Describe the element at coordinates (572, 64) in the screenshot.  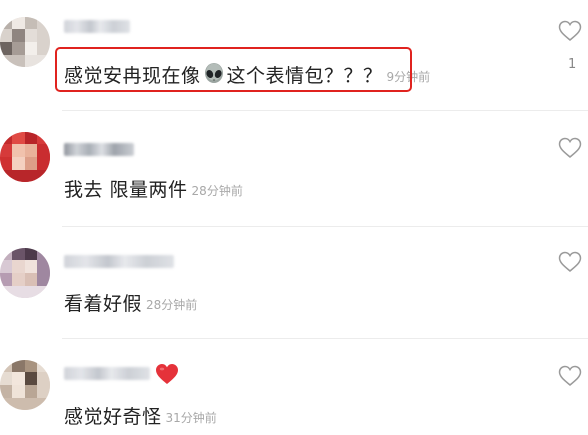
I see `like-count: 1` at that location.